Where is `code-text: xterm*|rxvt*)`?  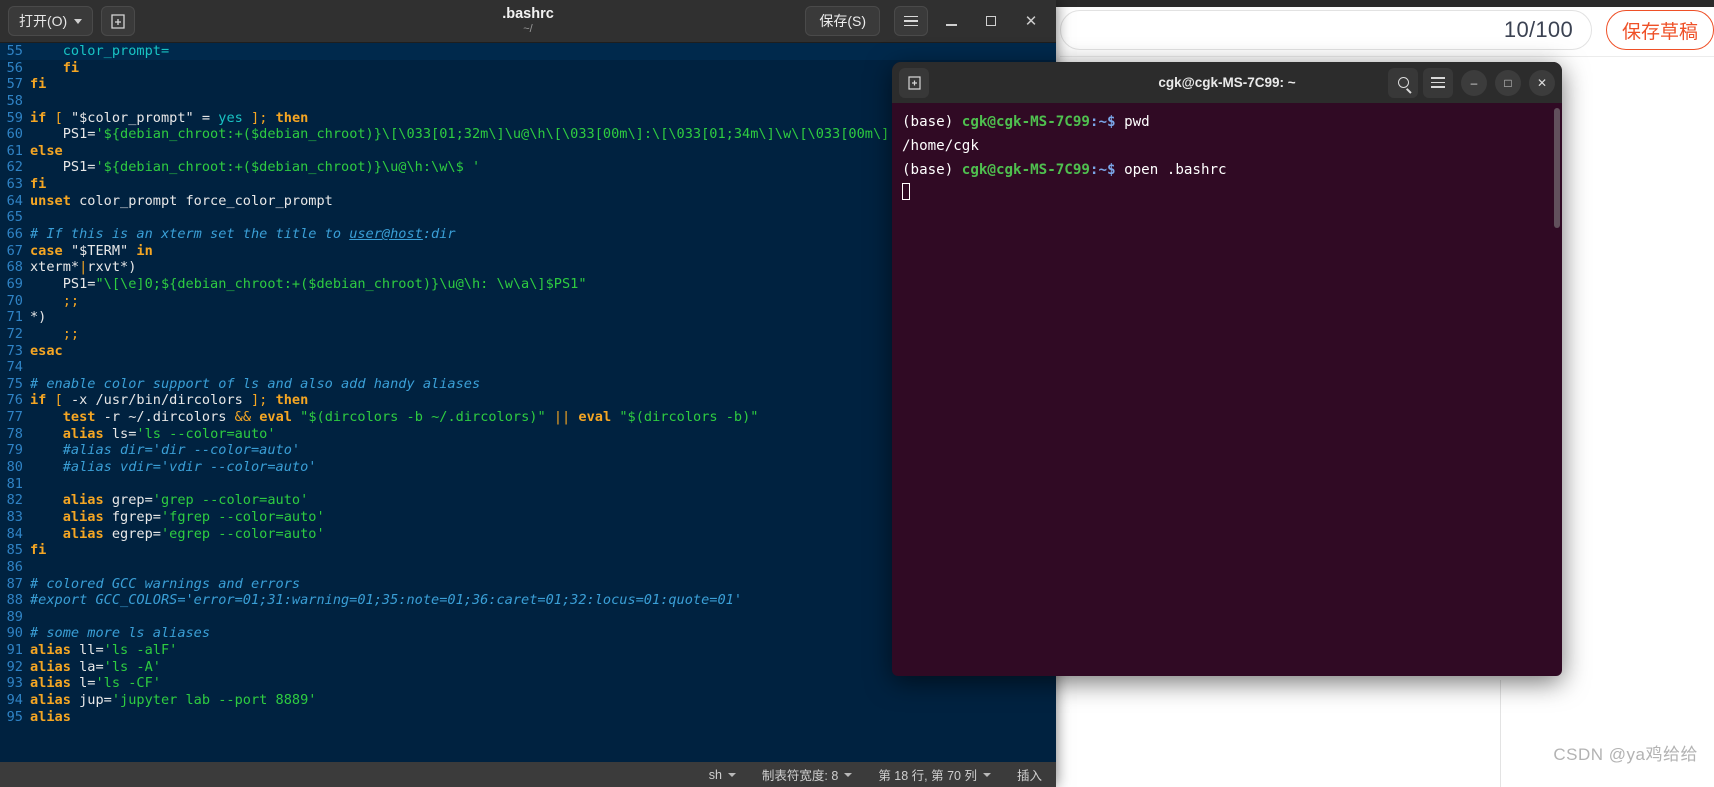 code-text: xterm*|rxvt*) is located at coordinates (83, 267).